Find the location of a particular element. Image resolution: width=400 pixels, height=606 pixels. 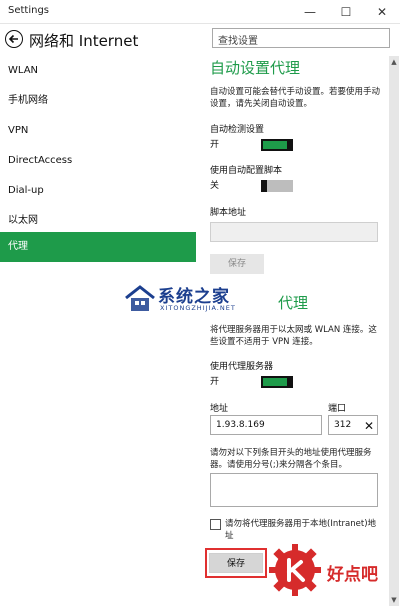

detect-settings-state: 开 is located at coordinates (215, 145).